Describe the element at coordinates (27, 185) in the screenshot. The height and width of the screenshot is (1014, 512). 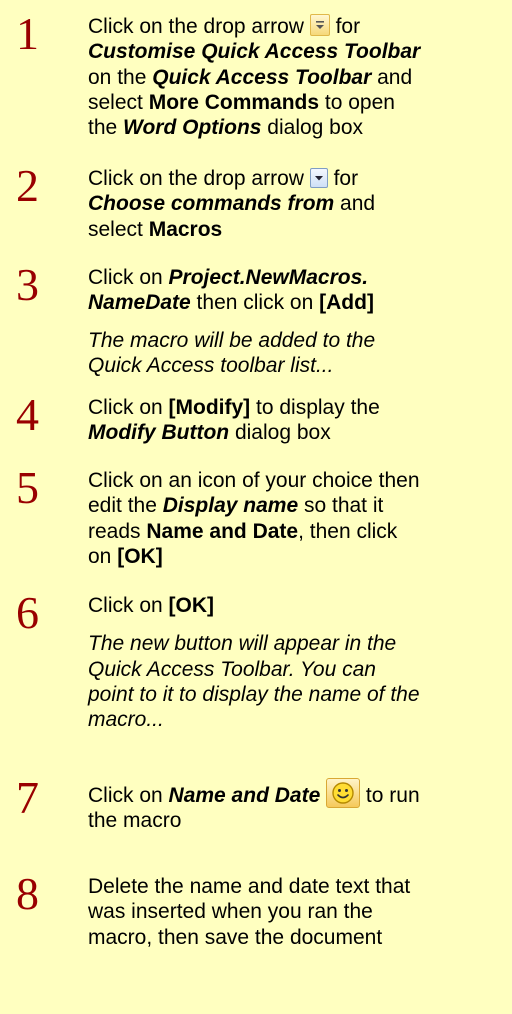
I see `step-number: 2` at that location.